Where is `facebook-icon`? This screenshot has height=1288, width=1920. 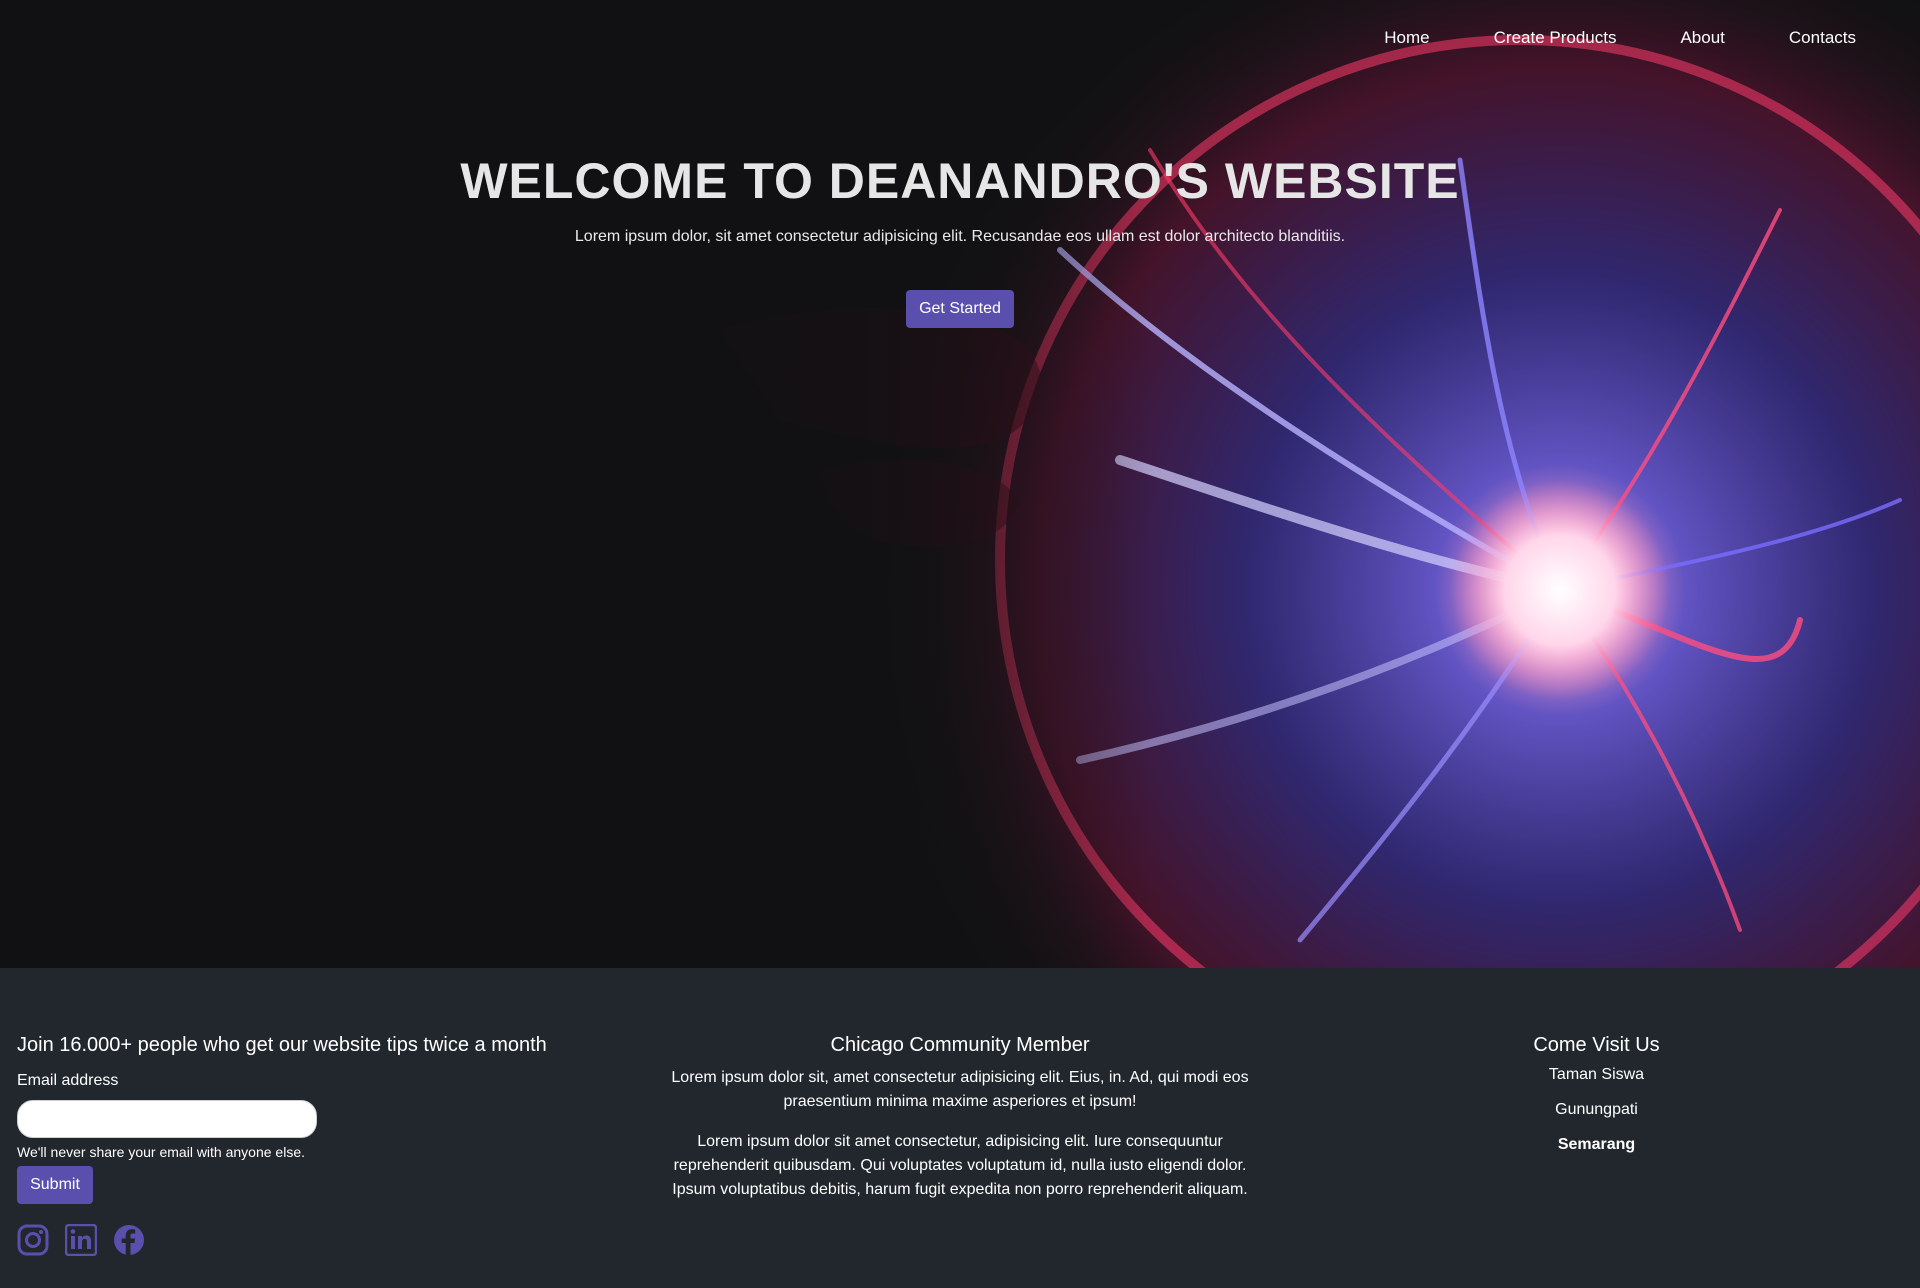 facebook-icon is located at coordinates (129, 1240).